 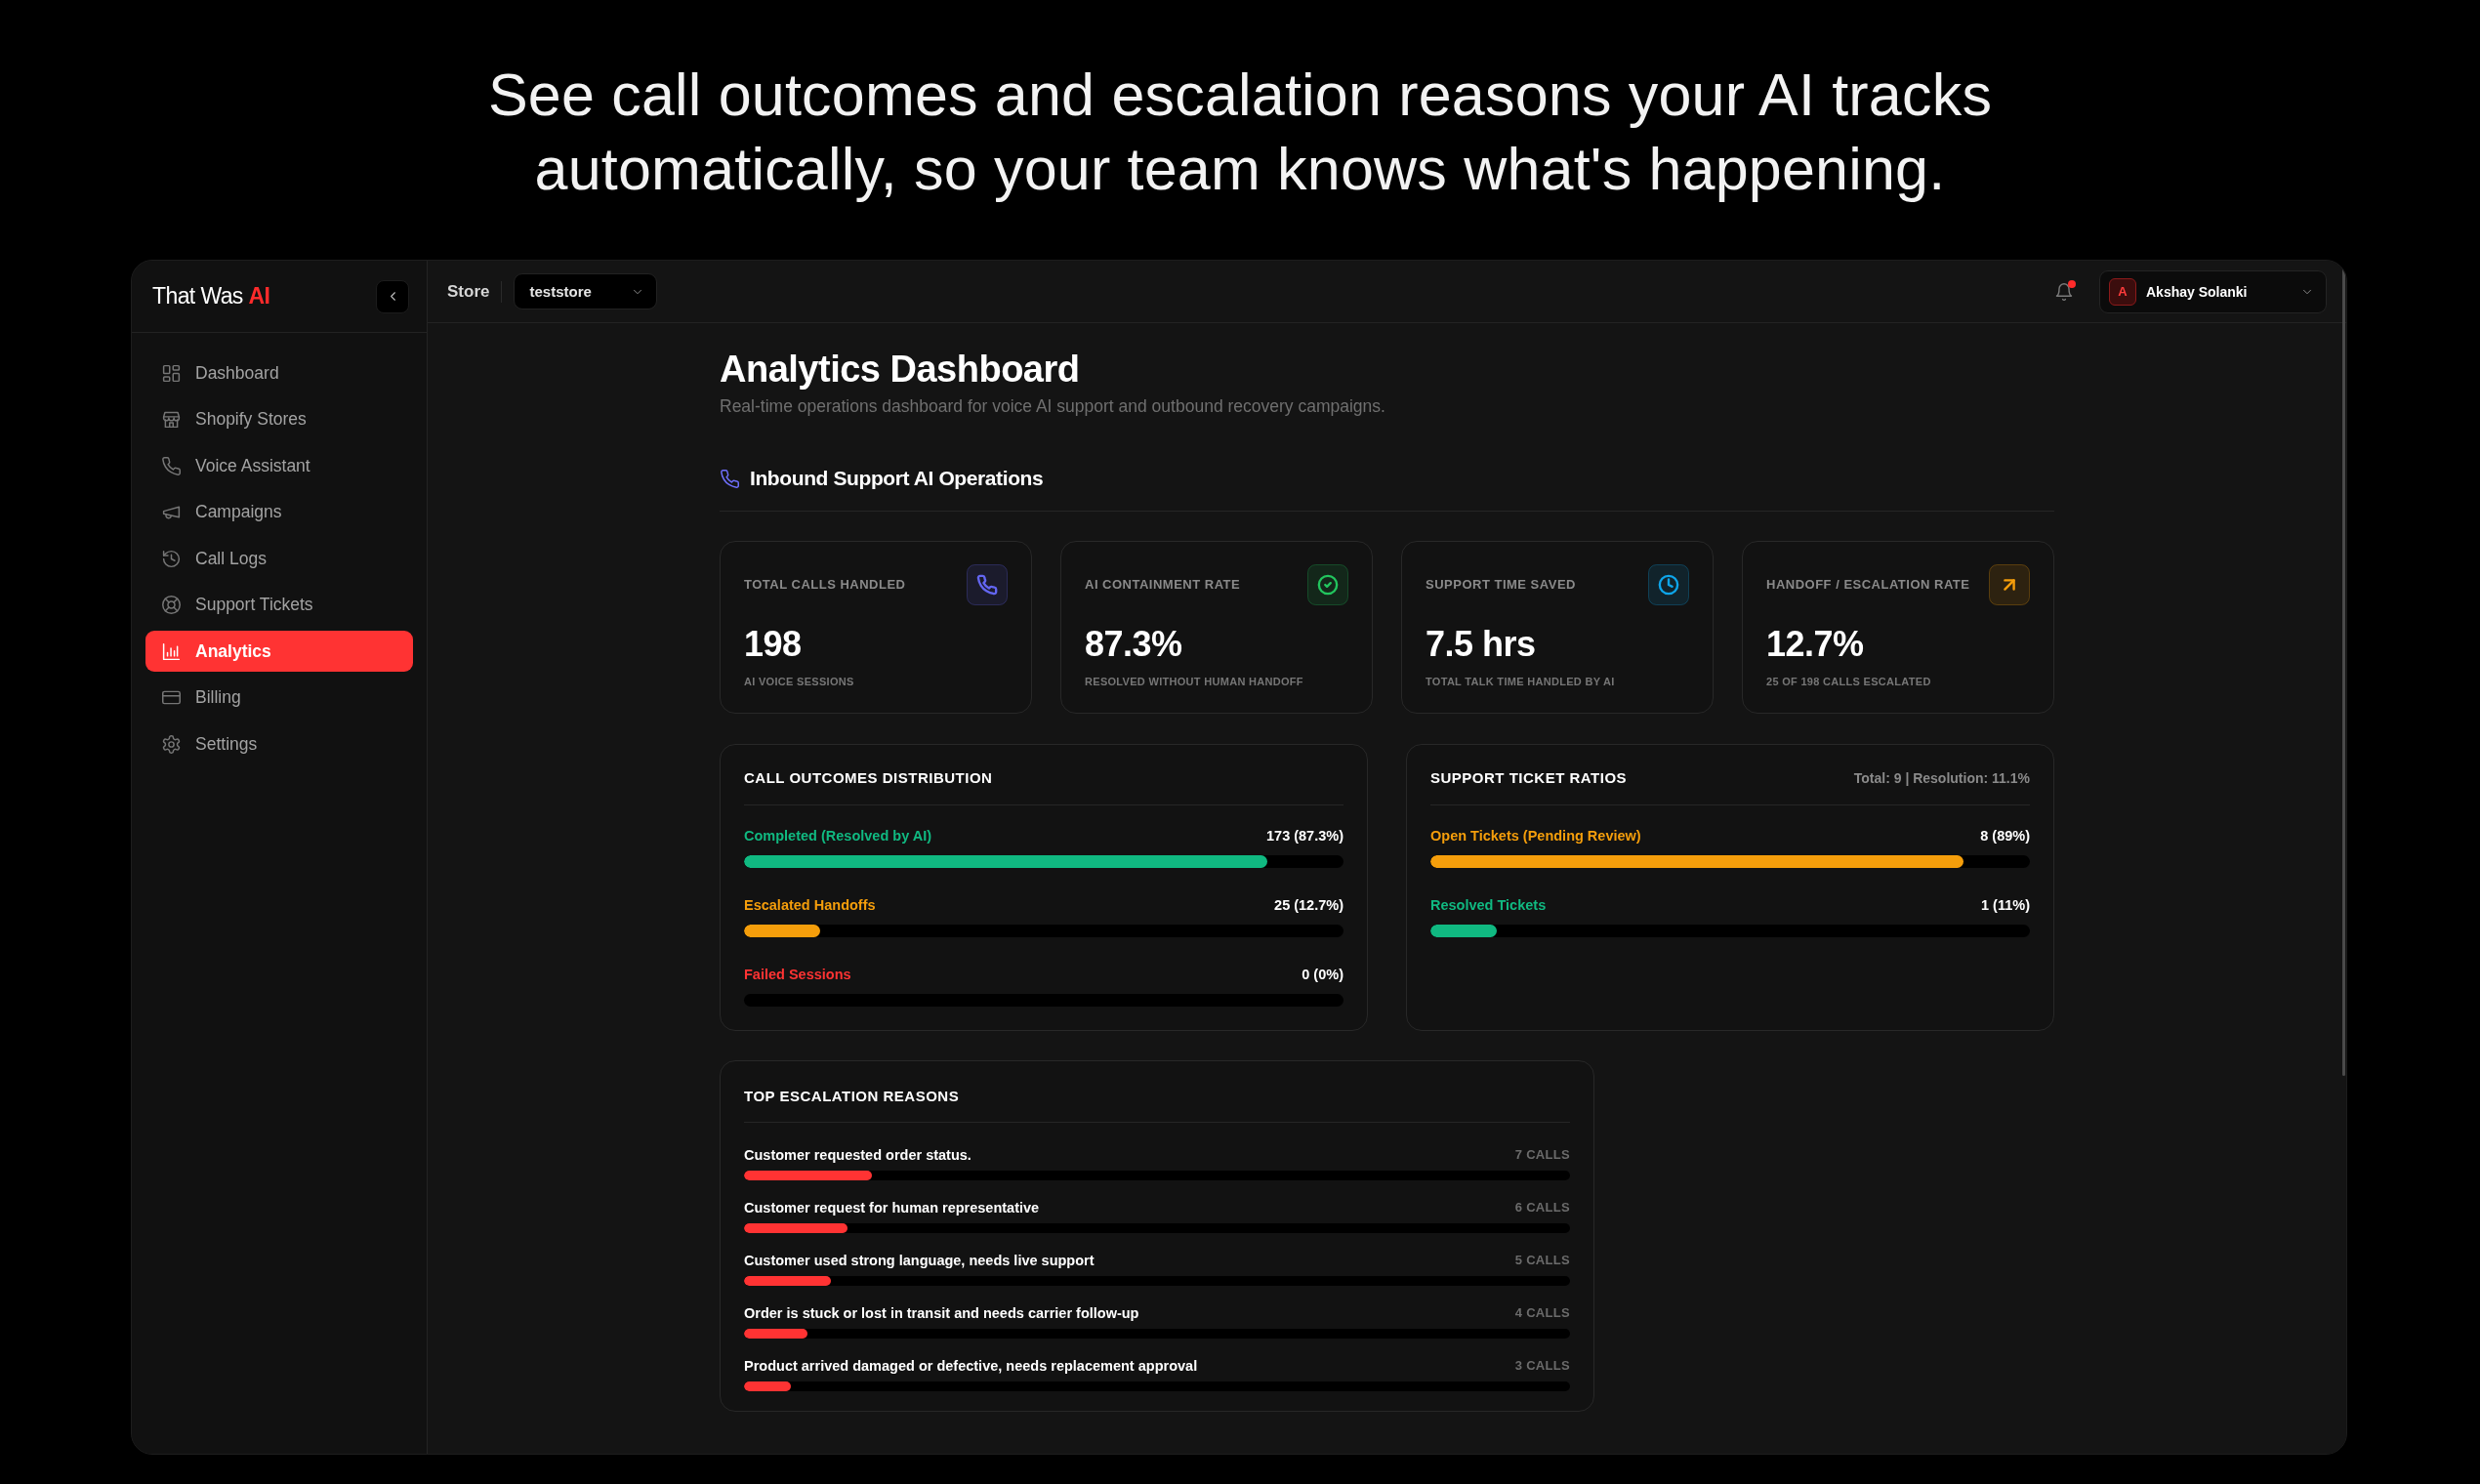 What do you see at coordinates (2122, 292) in the screenshot?
I see `user-avatar: A` at bounding box center [2122, 292].